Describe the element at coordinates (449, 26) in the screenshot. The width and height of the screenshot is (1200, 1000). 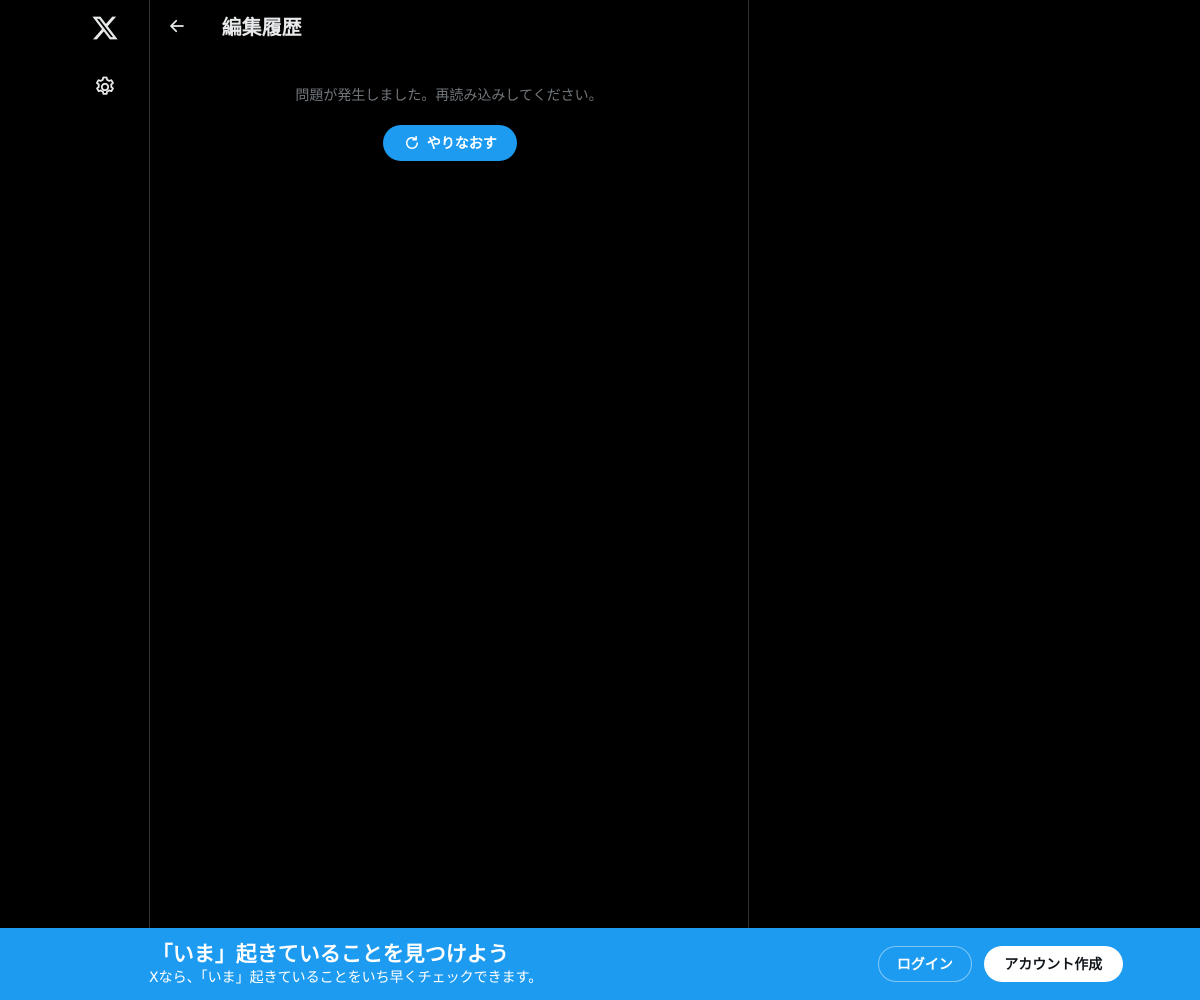
I see `page-header: 編集履歴` at that location.